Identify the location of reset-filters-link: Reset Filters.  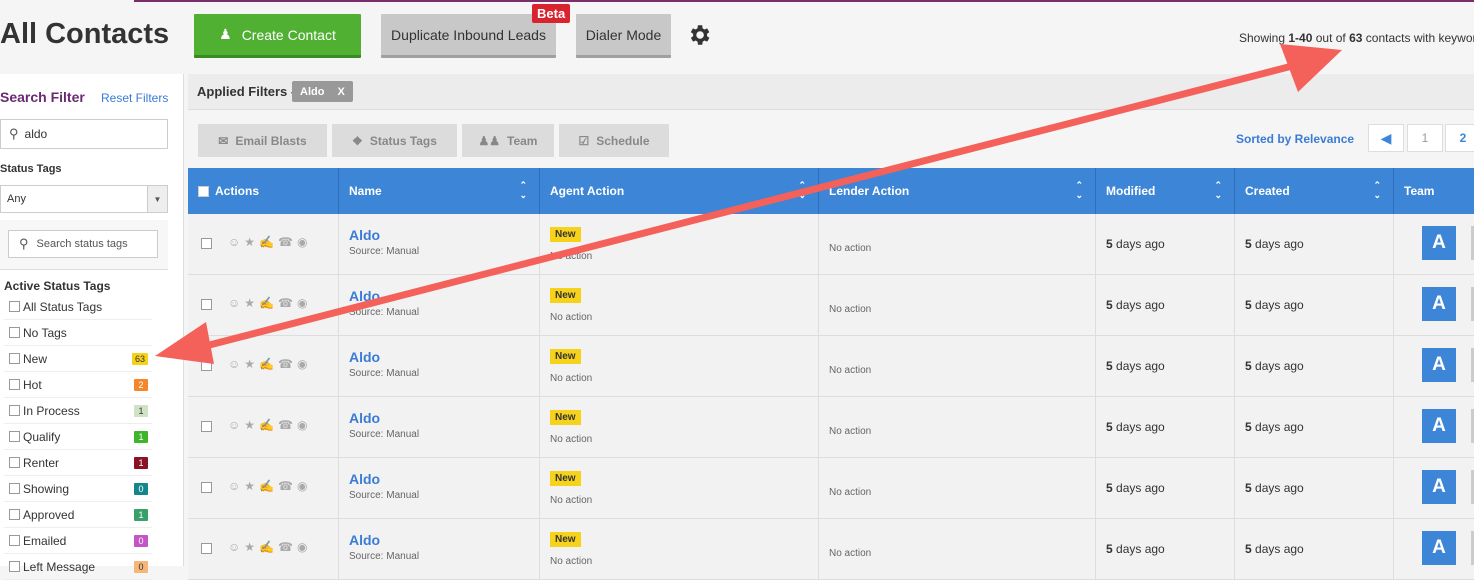
(134, 98).